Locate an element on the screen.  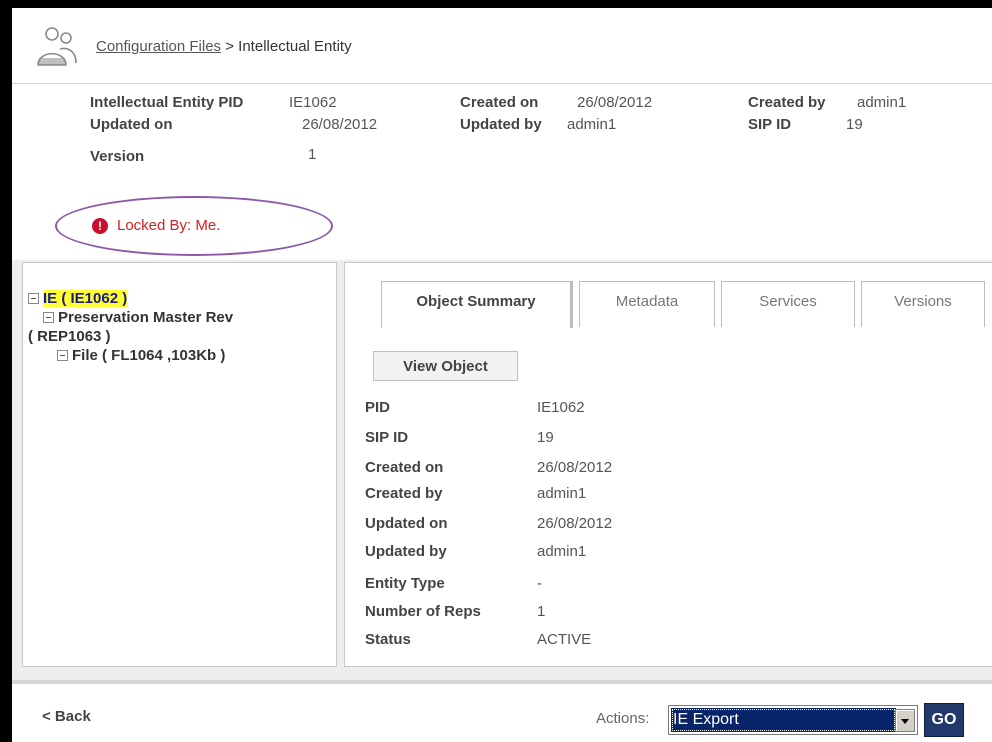
created-on-label: Created on is located at coordinates (499, 102).